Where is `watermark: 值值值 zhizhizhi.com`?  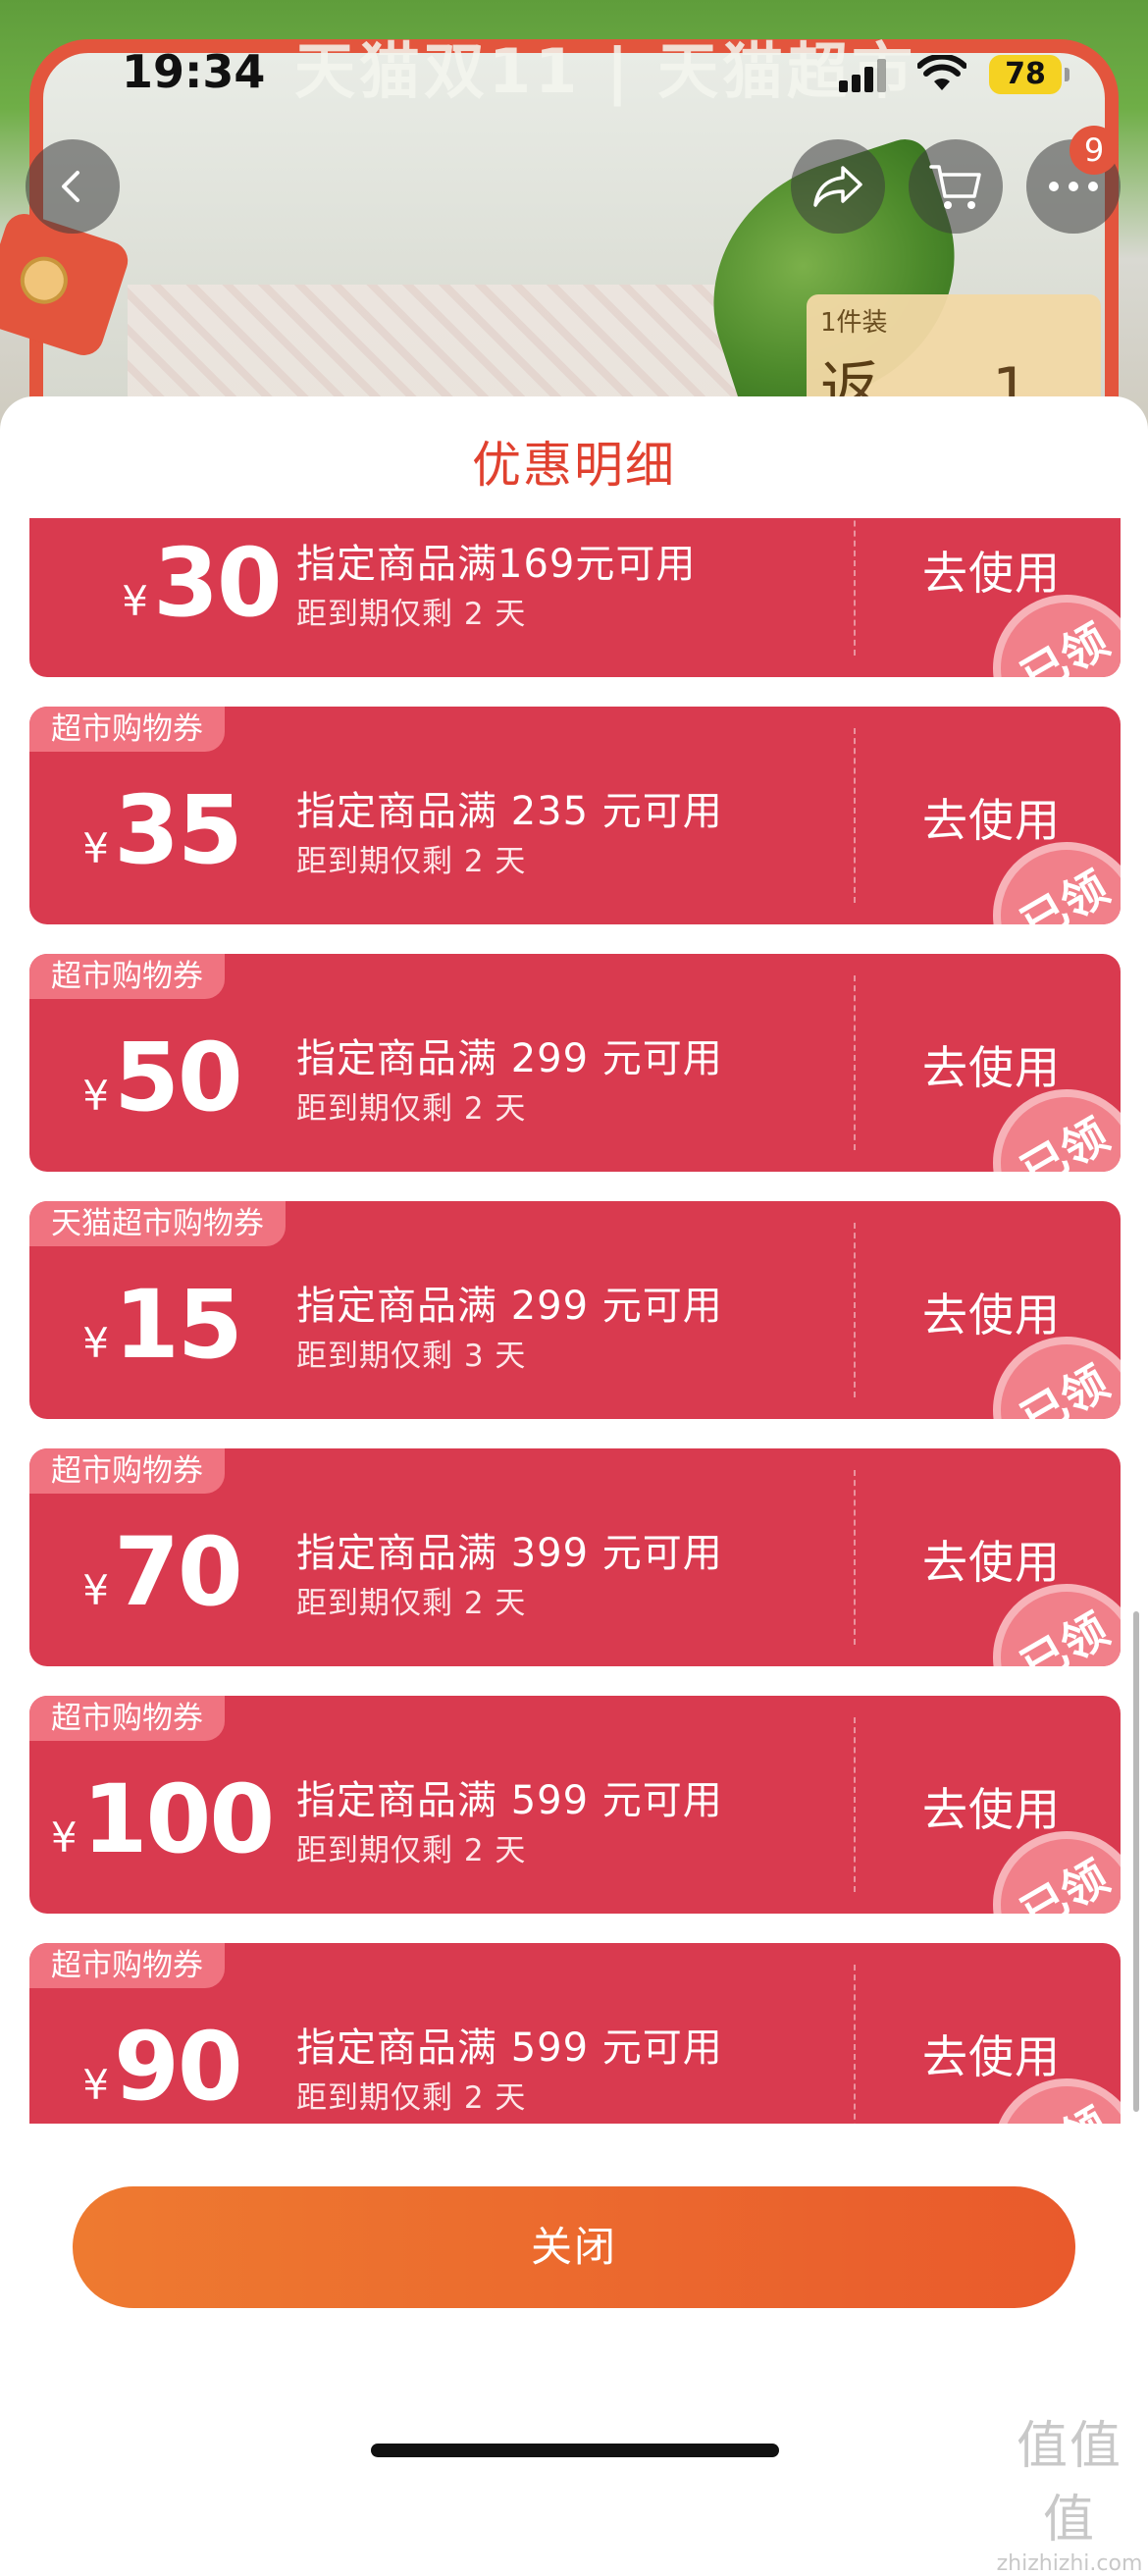
watermark: 值值值 zhizhizhi.com is located at coordinates (1069, 2490).